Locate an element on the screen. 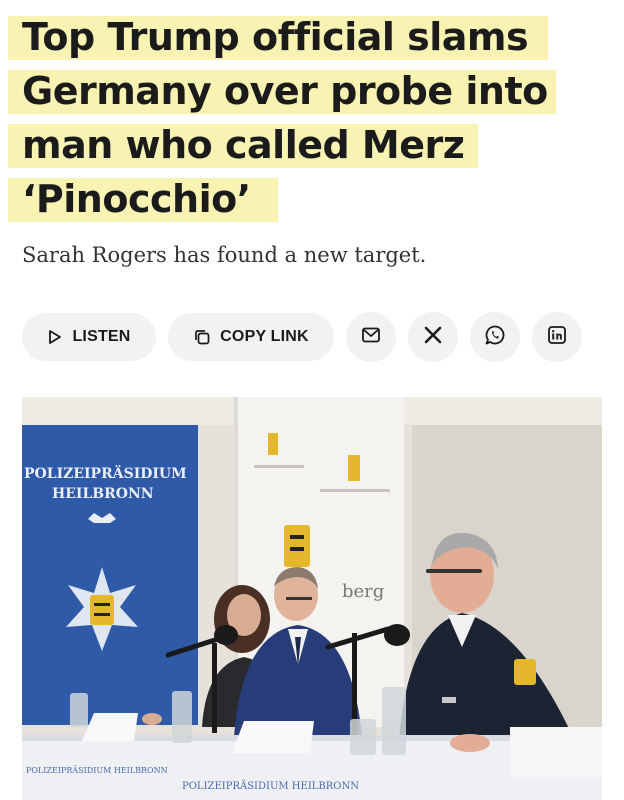 This screenshot has width=624, height=800. copy-icon is located at coordinates (202, 337).